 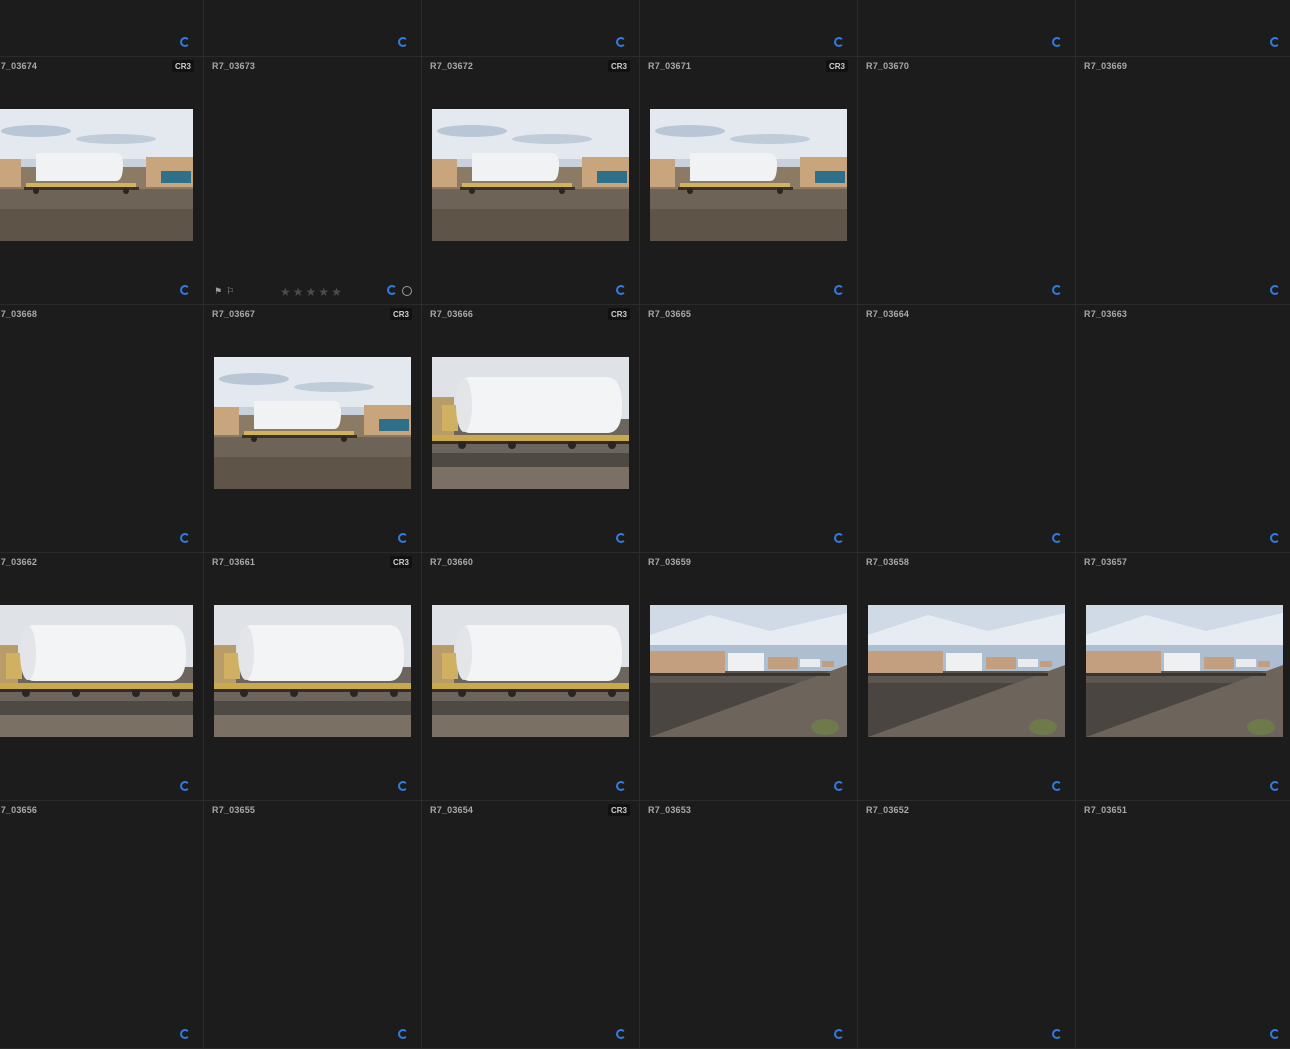 I want to click on star-rating: ★ ★ ★ ★ ★, so click(x=311, y=292).